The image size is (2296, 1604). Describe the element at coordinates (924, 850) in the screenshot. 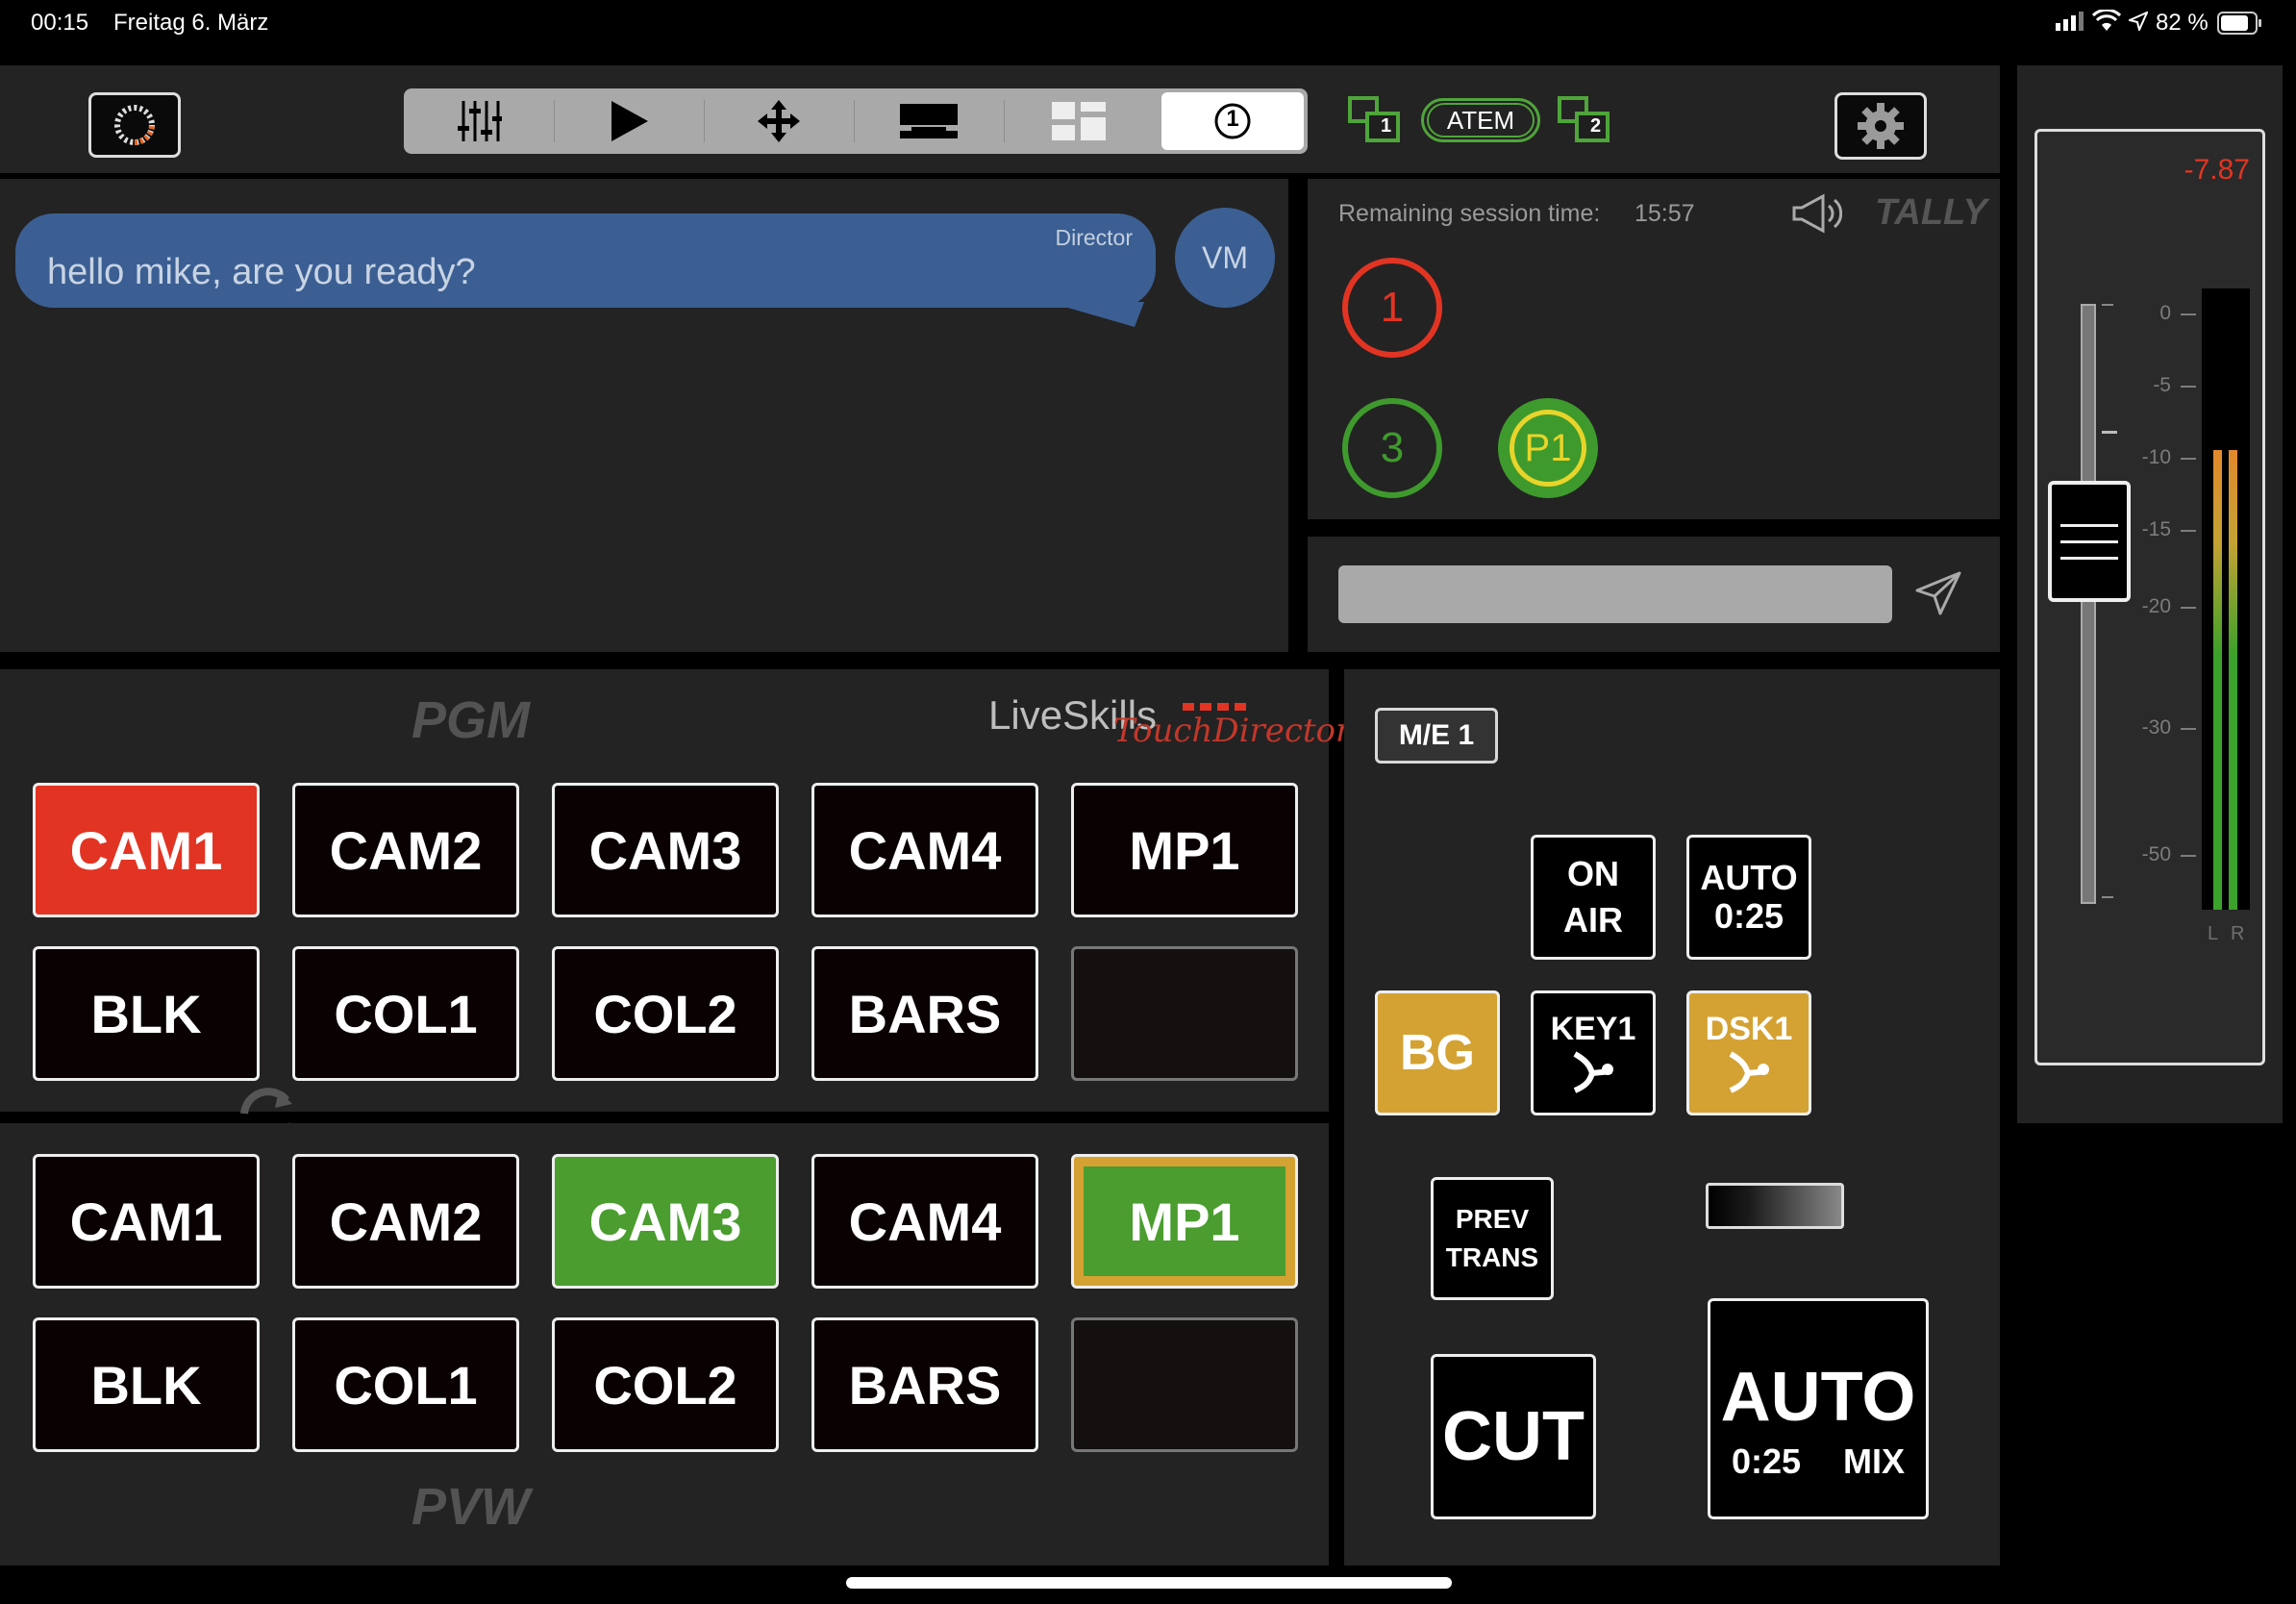

I see `pgm-source-button: CAM4` at that location.